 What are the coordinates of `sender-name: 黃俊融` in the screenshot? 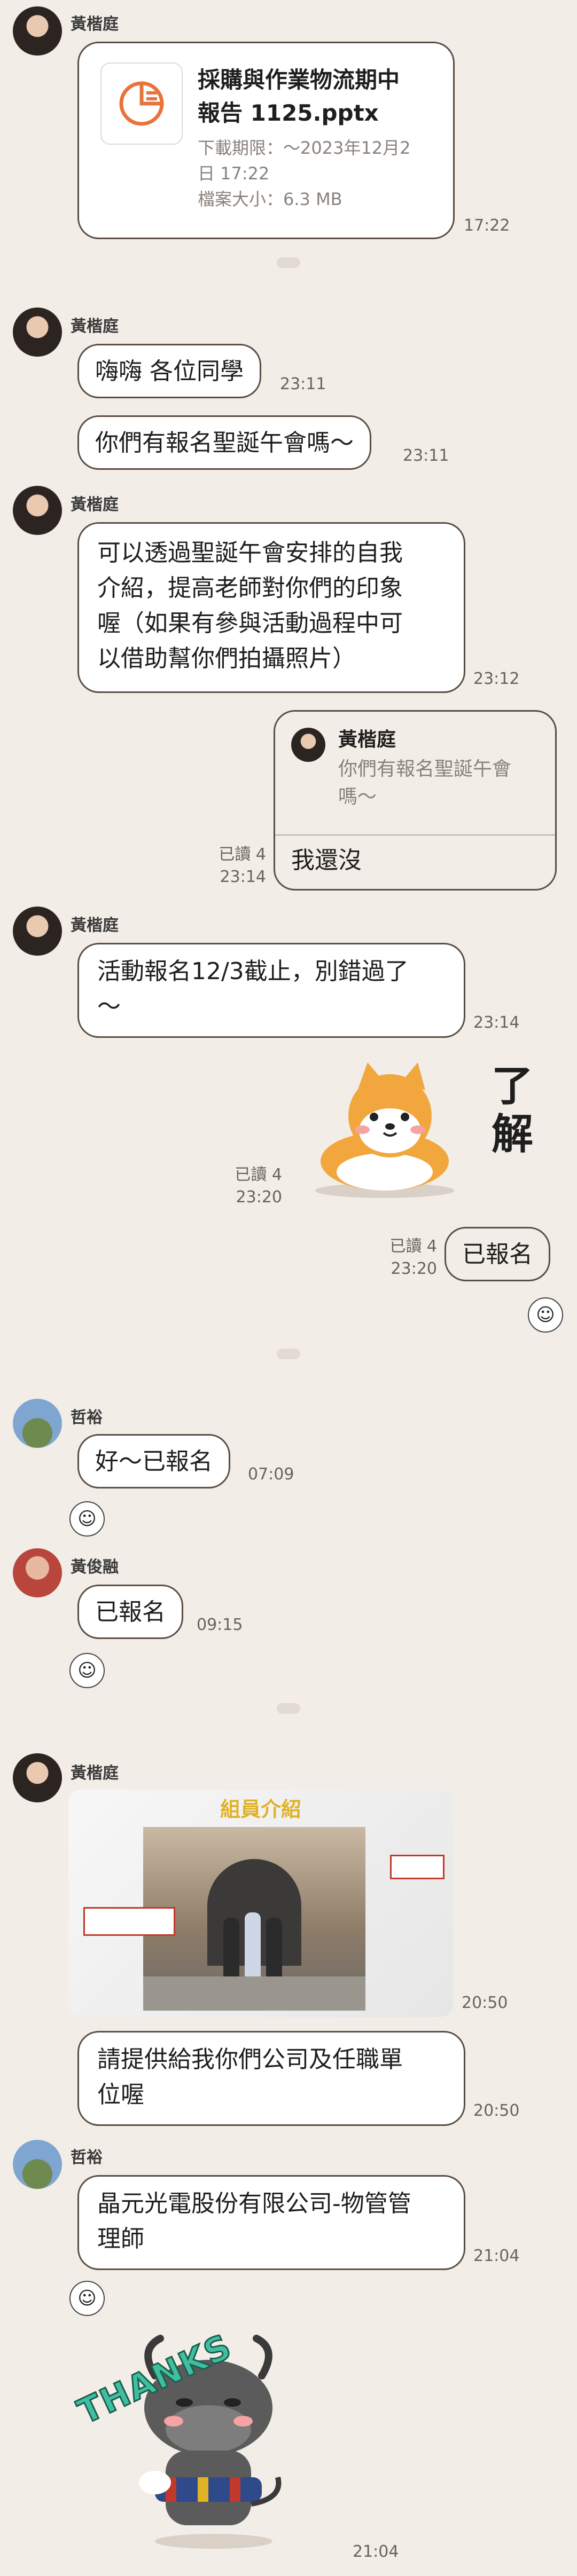 It's located at (95, 1567).